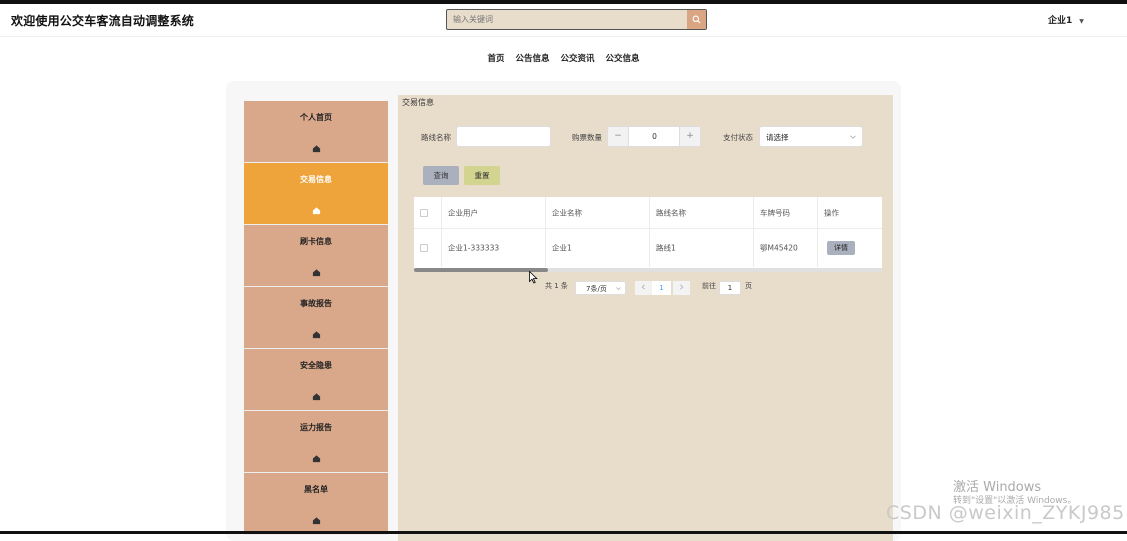 Image resolution: width=1127 pixels, height=541 pixels. What do you see at coordinates (316, 318) in the screenshot?
I see `sidebar-item-accident-reports: 事故报告` at bounding box center [316, 318].